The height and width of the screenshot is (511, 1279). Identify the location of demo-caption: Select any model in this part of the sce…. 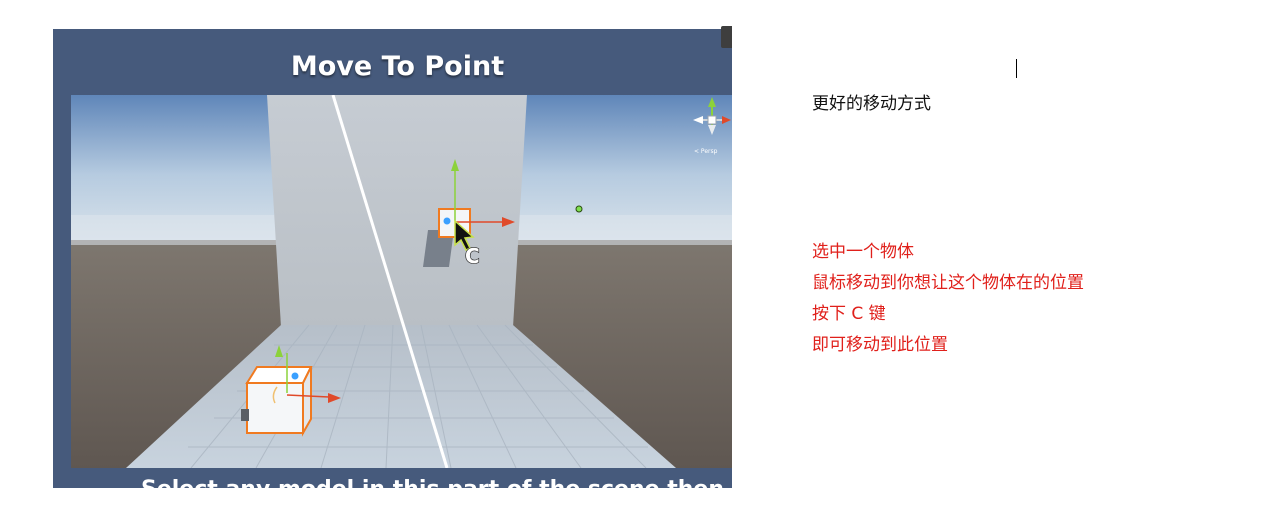
(432, 482).